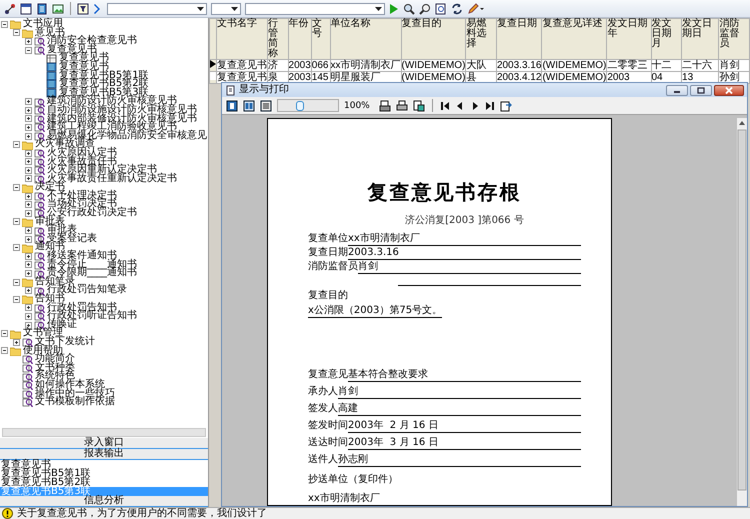 This screenshot has width=750, height=519. Describe the element at coordinates (65, 342) in the screenshot. I see `tree-item: 文书下发统计` at that location.